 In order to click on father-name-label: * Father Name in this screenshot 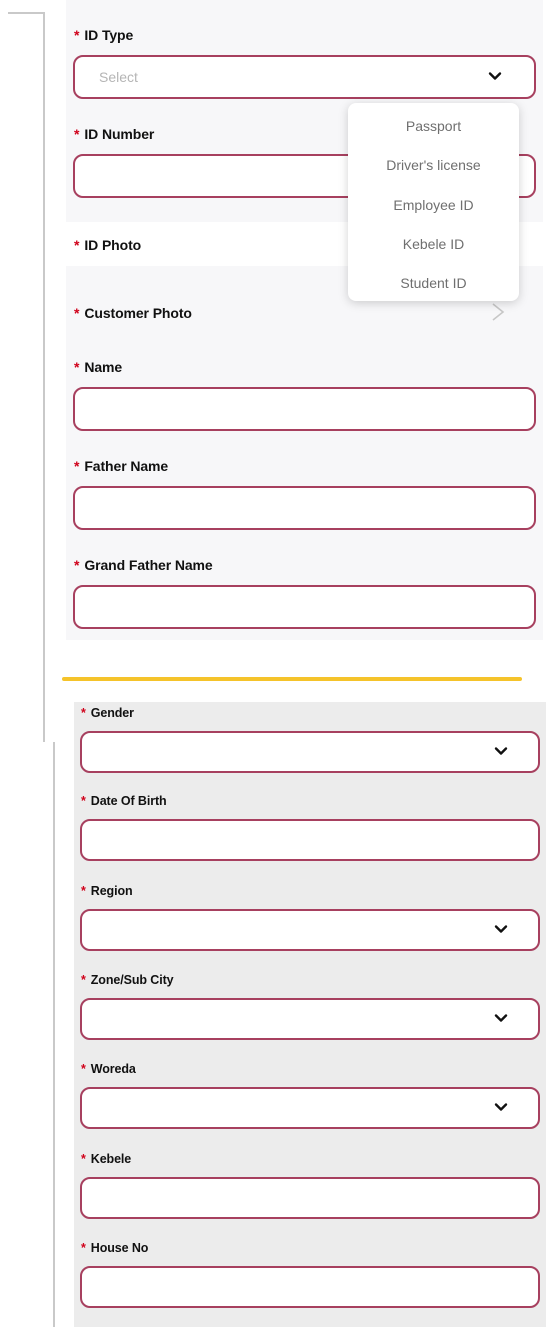, I will do `click(121, 466)`.